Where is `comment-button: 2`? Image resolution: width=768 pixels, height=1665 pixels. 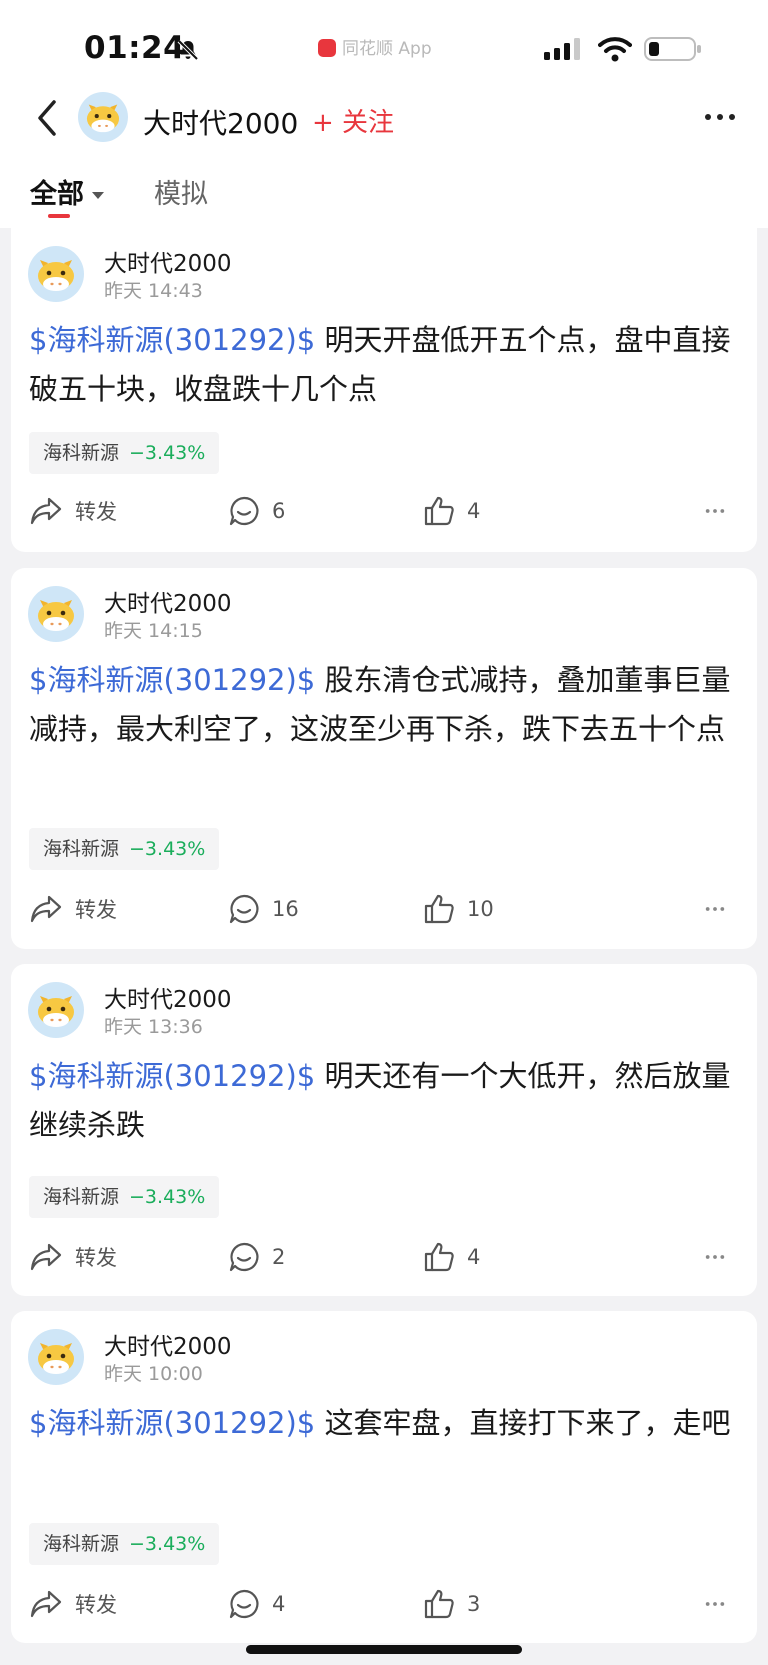
comment-button: 2 is located at coordinates (256, 1257).